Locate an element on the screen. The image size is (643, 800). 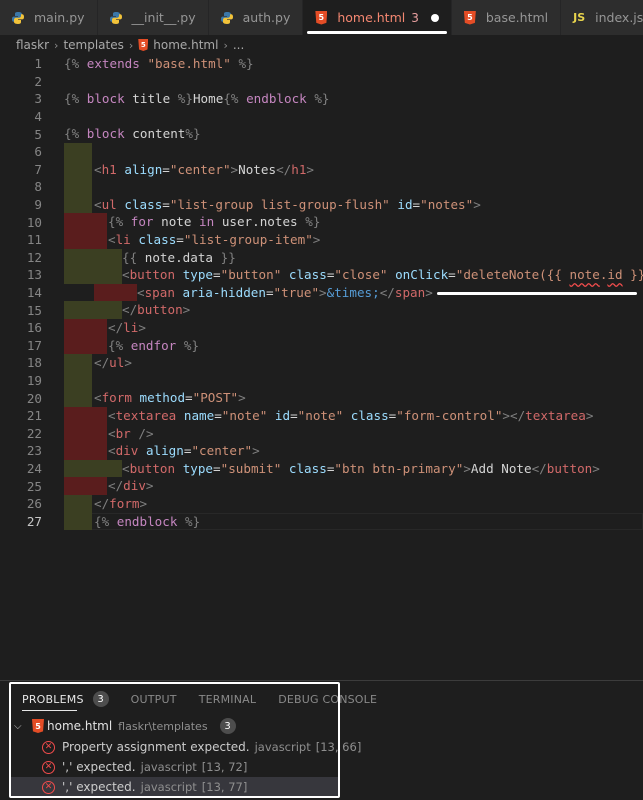
line-number: 20 is located at coordinates (34, 398).